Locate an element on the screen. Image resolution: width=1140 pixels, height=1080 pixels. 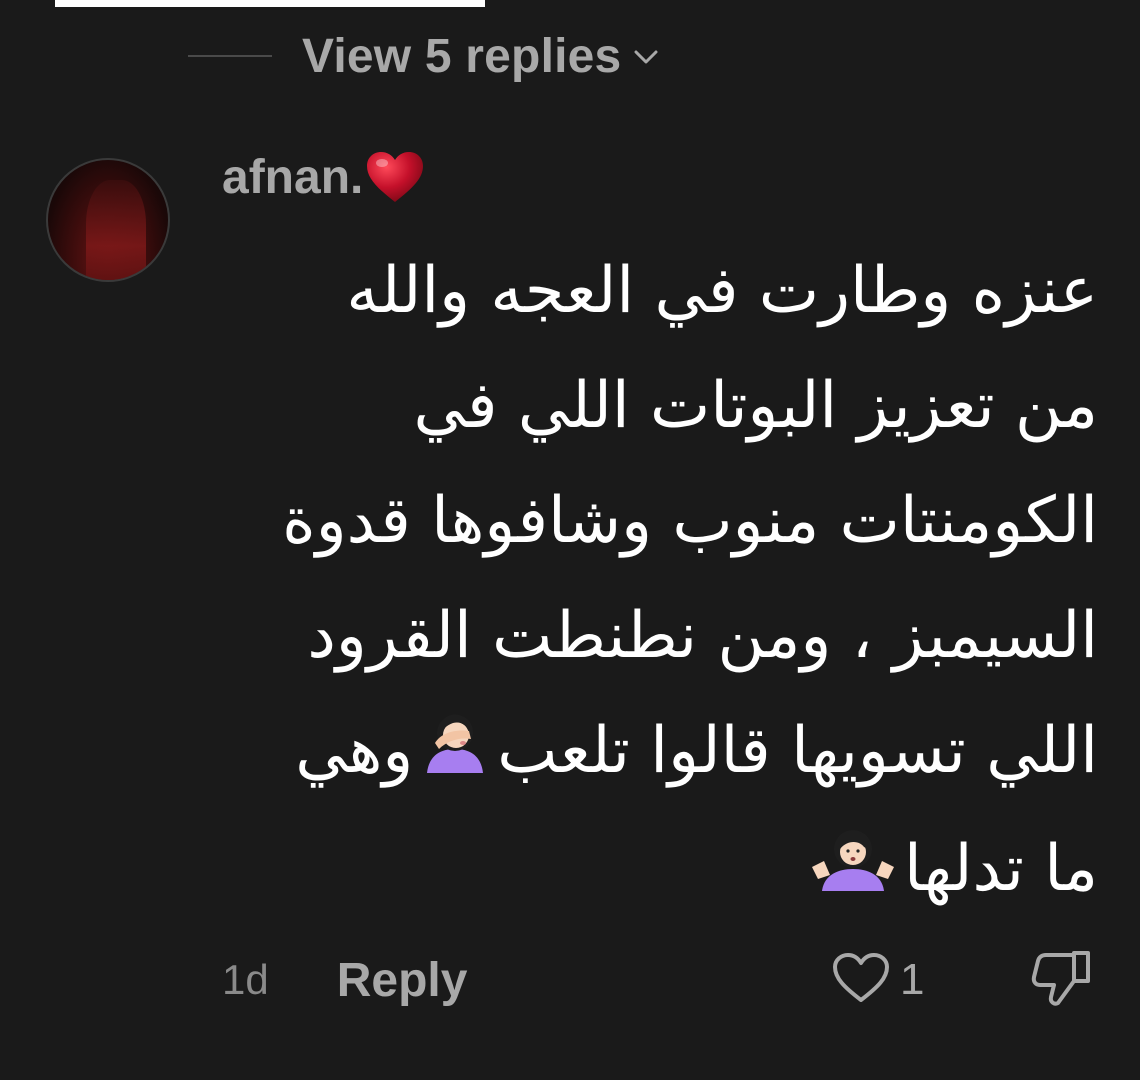
comment-line-6: ما تدلها is located at coordinates (658, 871).